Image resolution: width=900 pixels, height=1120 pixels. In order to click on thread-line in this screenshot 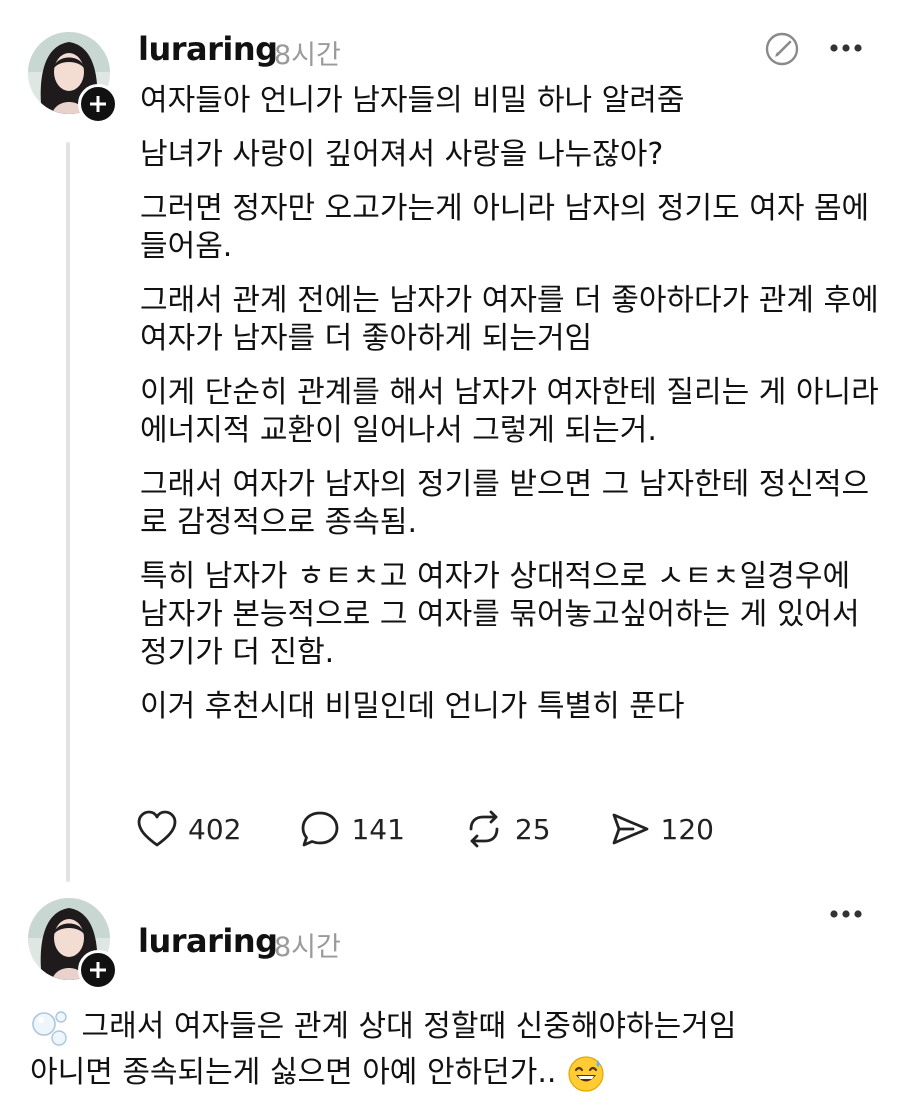, I will do `click(68, 512)`.